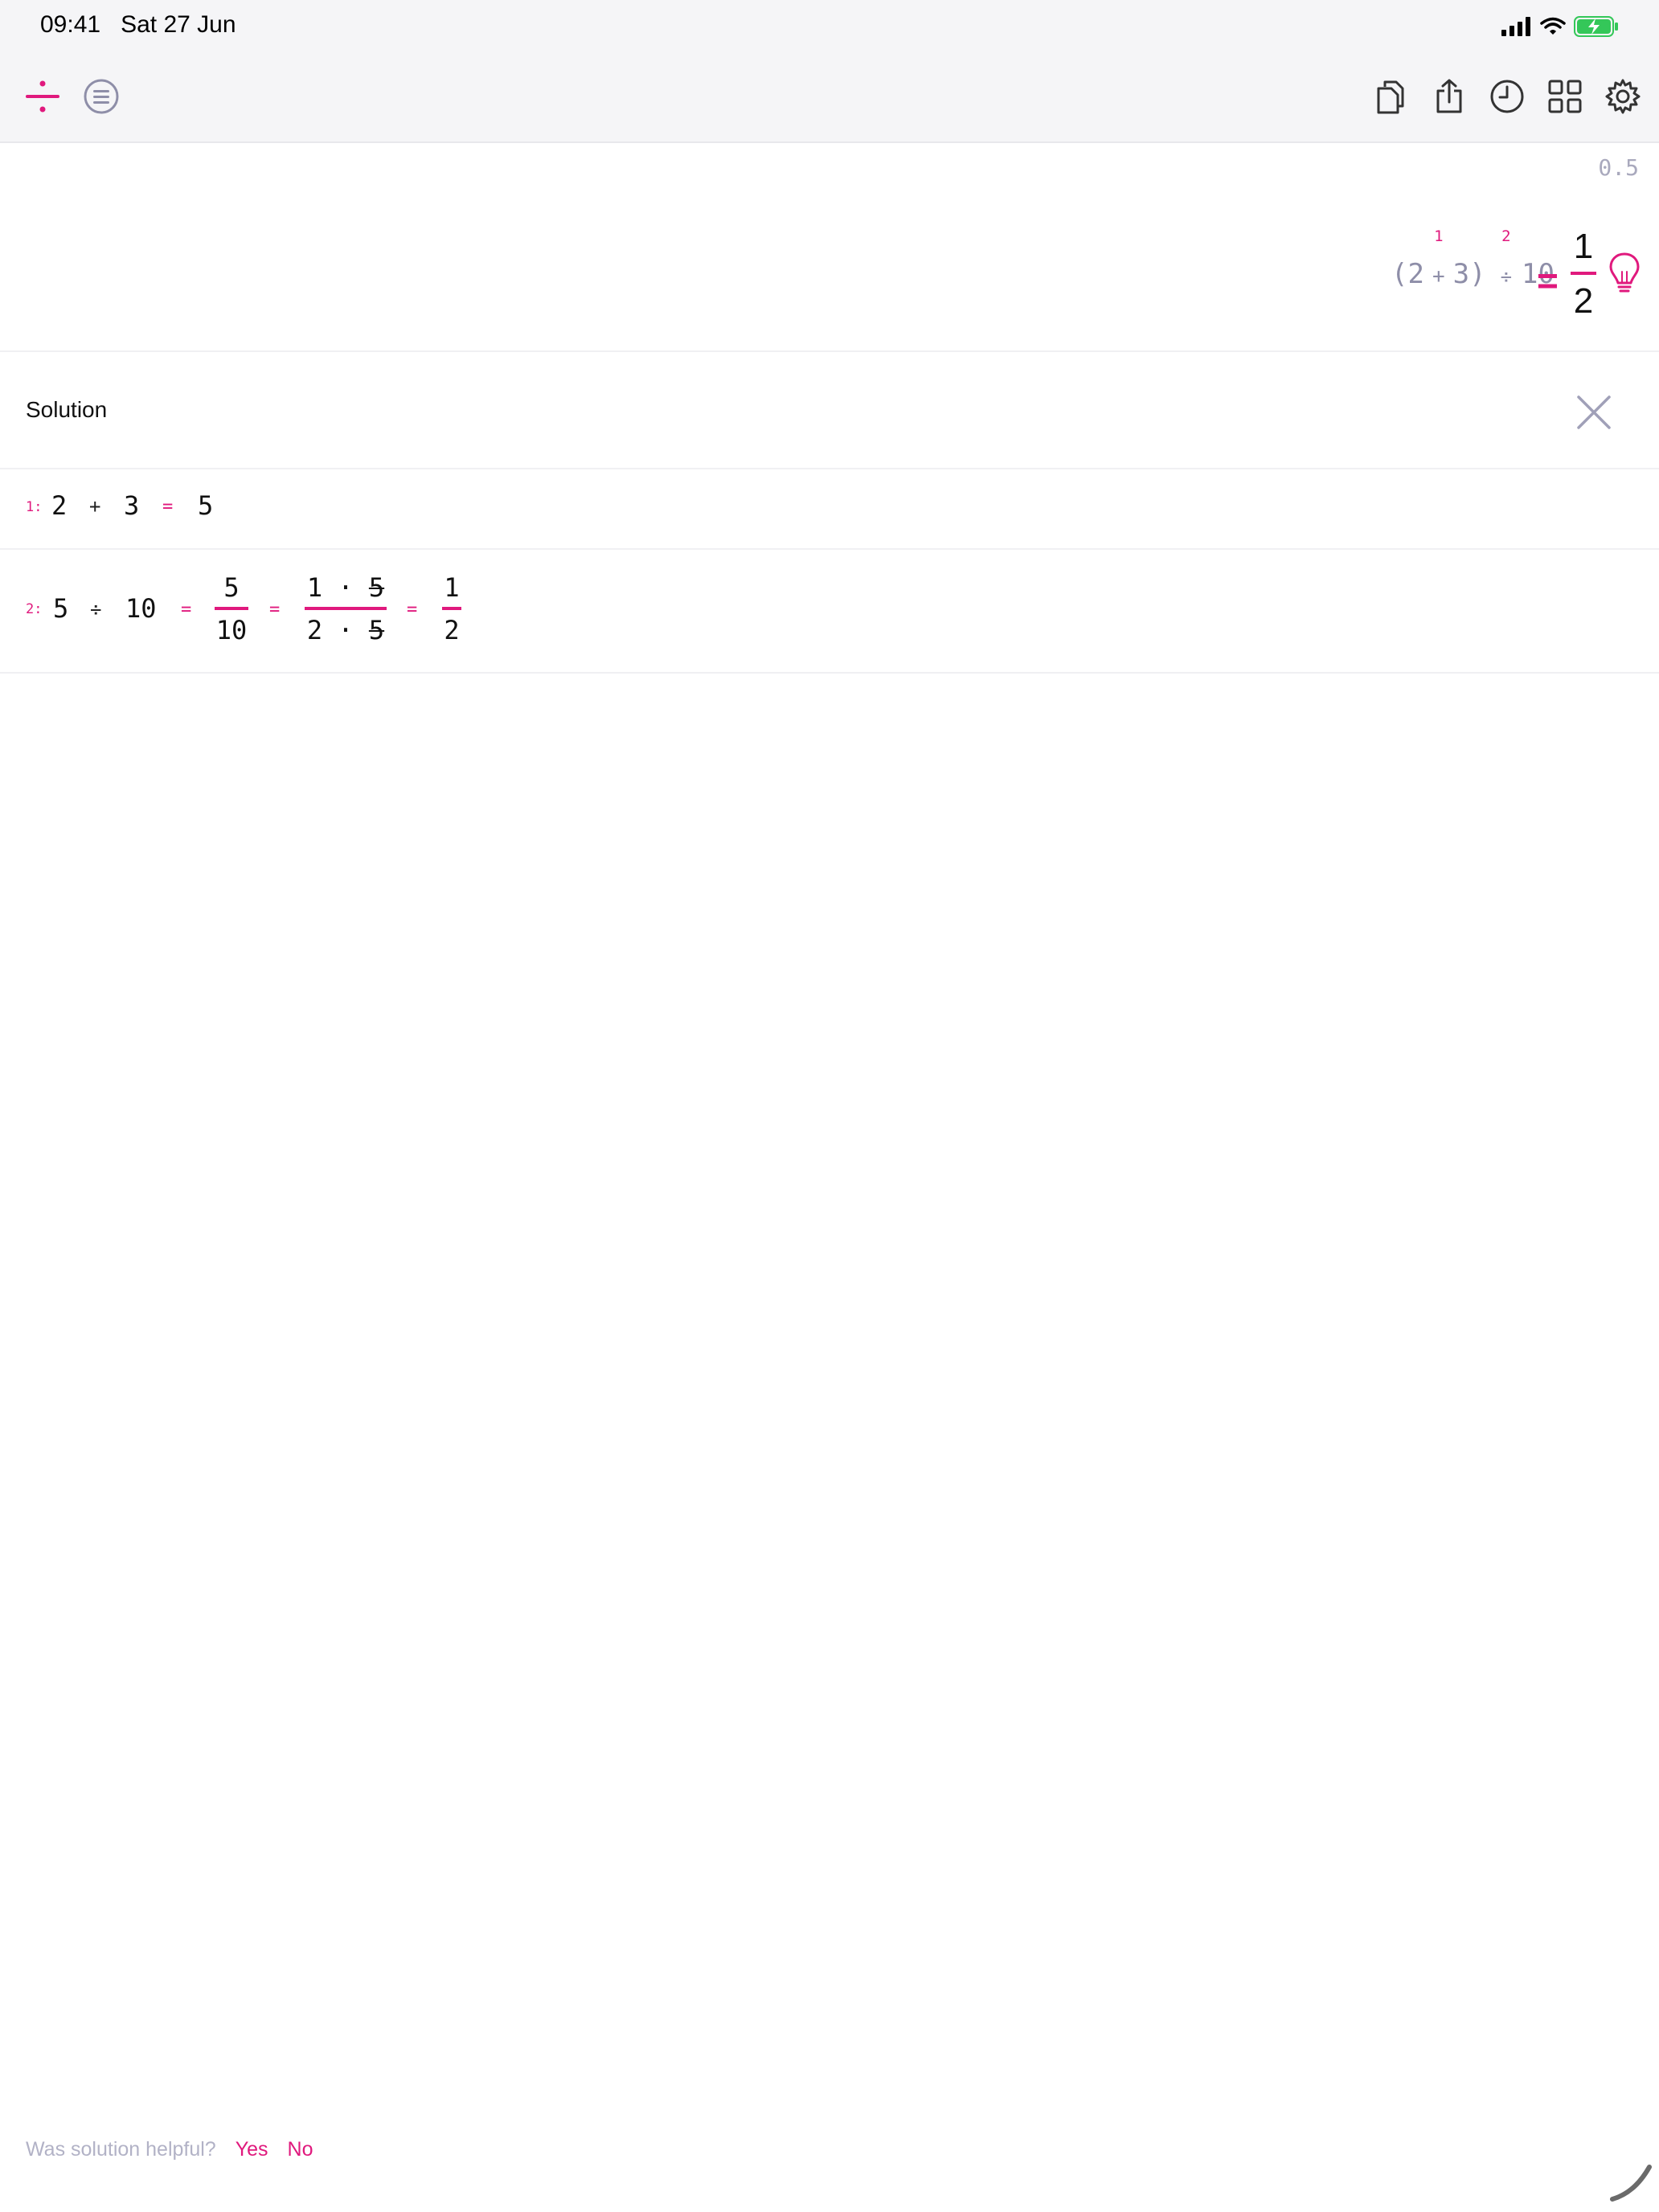 The width and height of the screenshot is (1659, 2212). Describe the element at coordinates (1438, 276) in the screenshot. I see `plus-operator: +` at that location.